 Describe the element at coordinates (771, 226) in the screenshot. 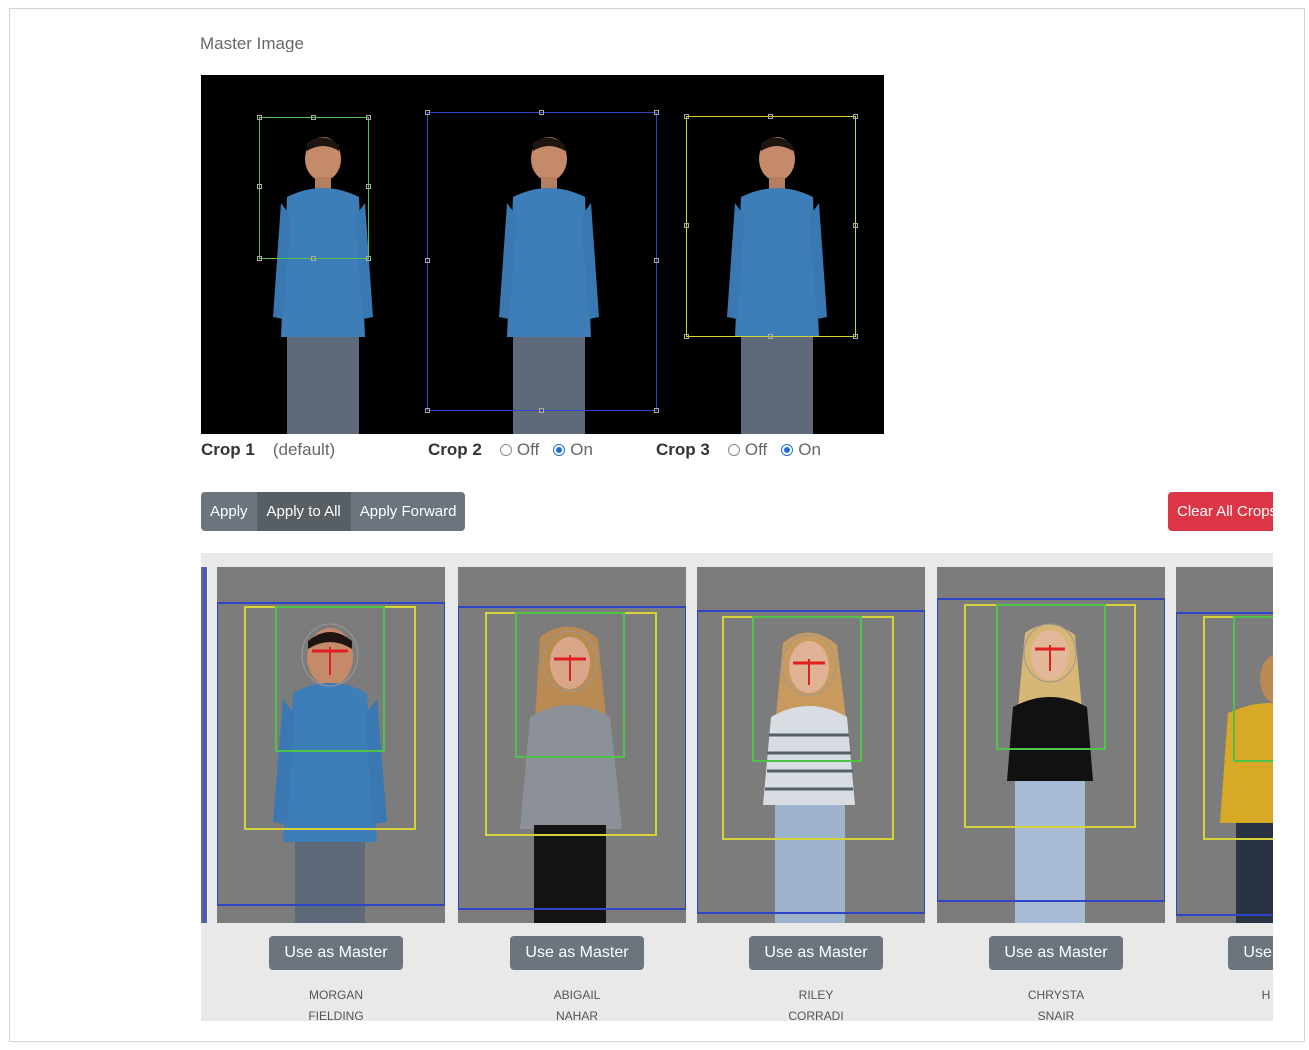

I see `crop-3-box` at that location.